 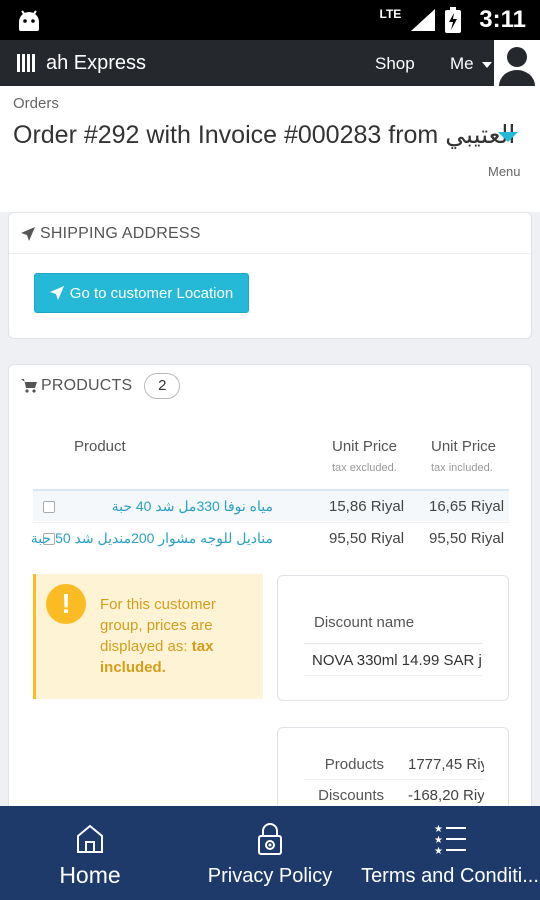 I want to click on discount-name-value: NOVA 330ml 14.99 SAR j, so click(x=393, y=661).